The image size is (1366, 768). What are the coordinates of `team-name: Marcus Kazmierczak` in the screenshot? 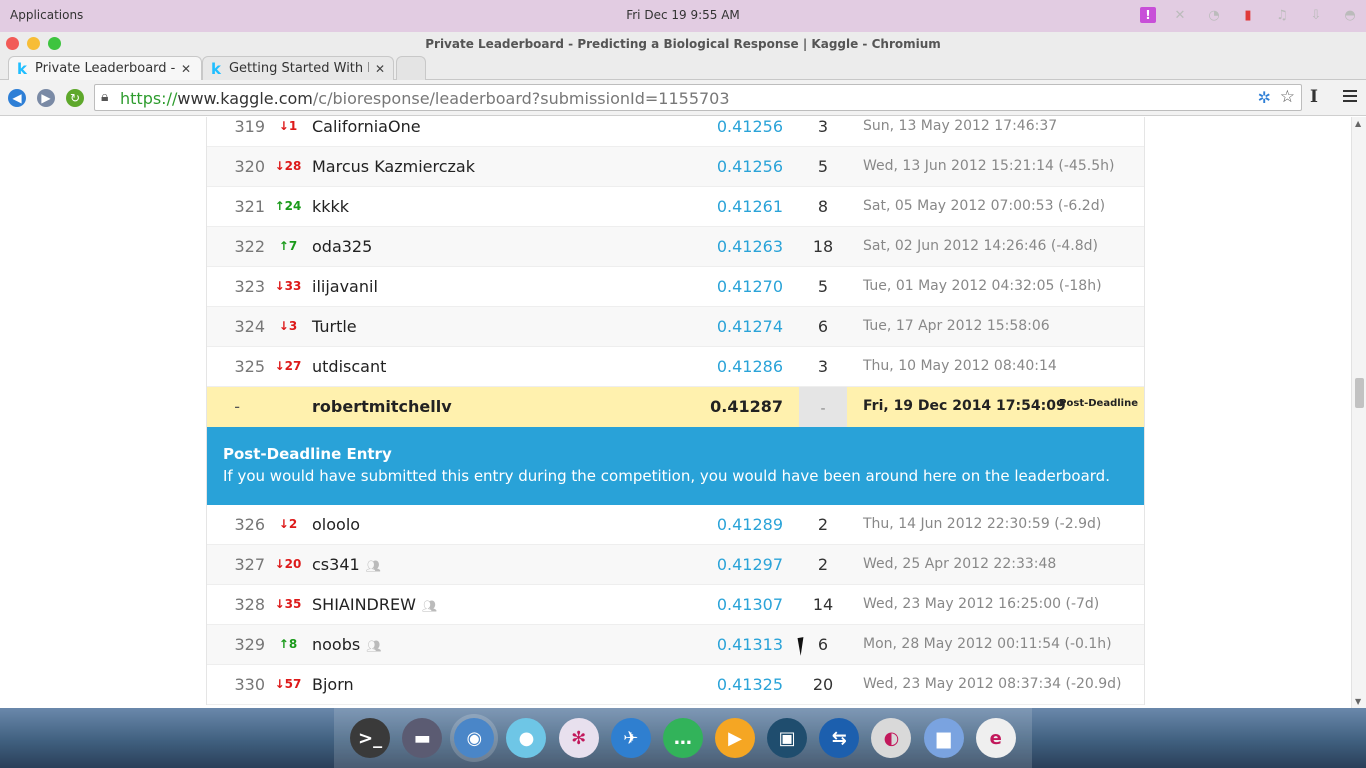 It's located at (393, 166).